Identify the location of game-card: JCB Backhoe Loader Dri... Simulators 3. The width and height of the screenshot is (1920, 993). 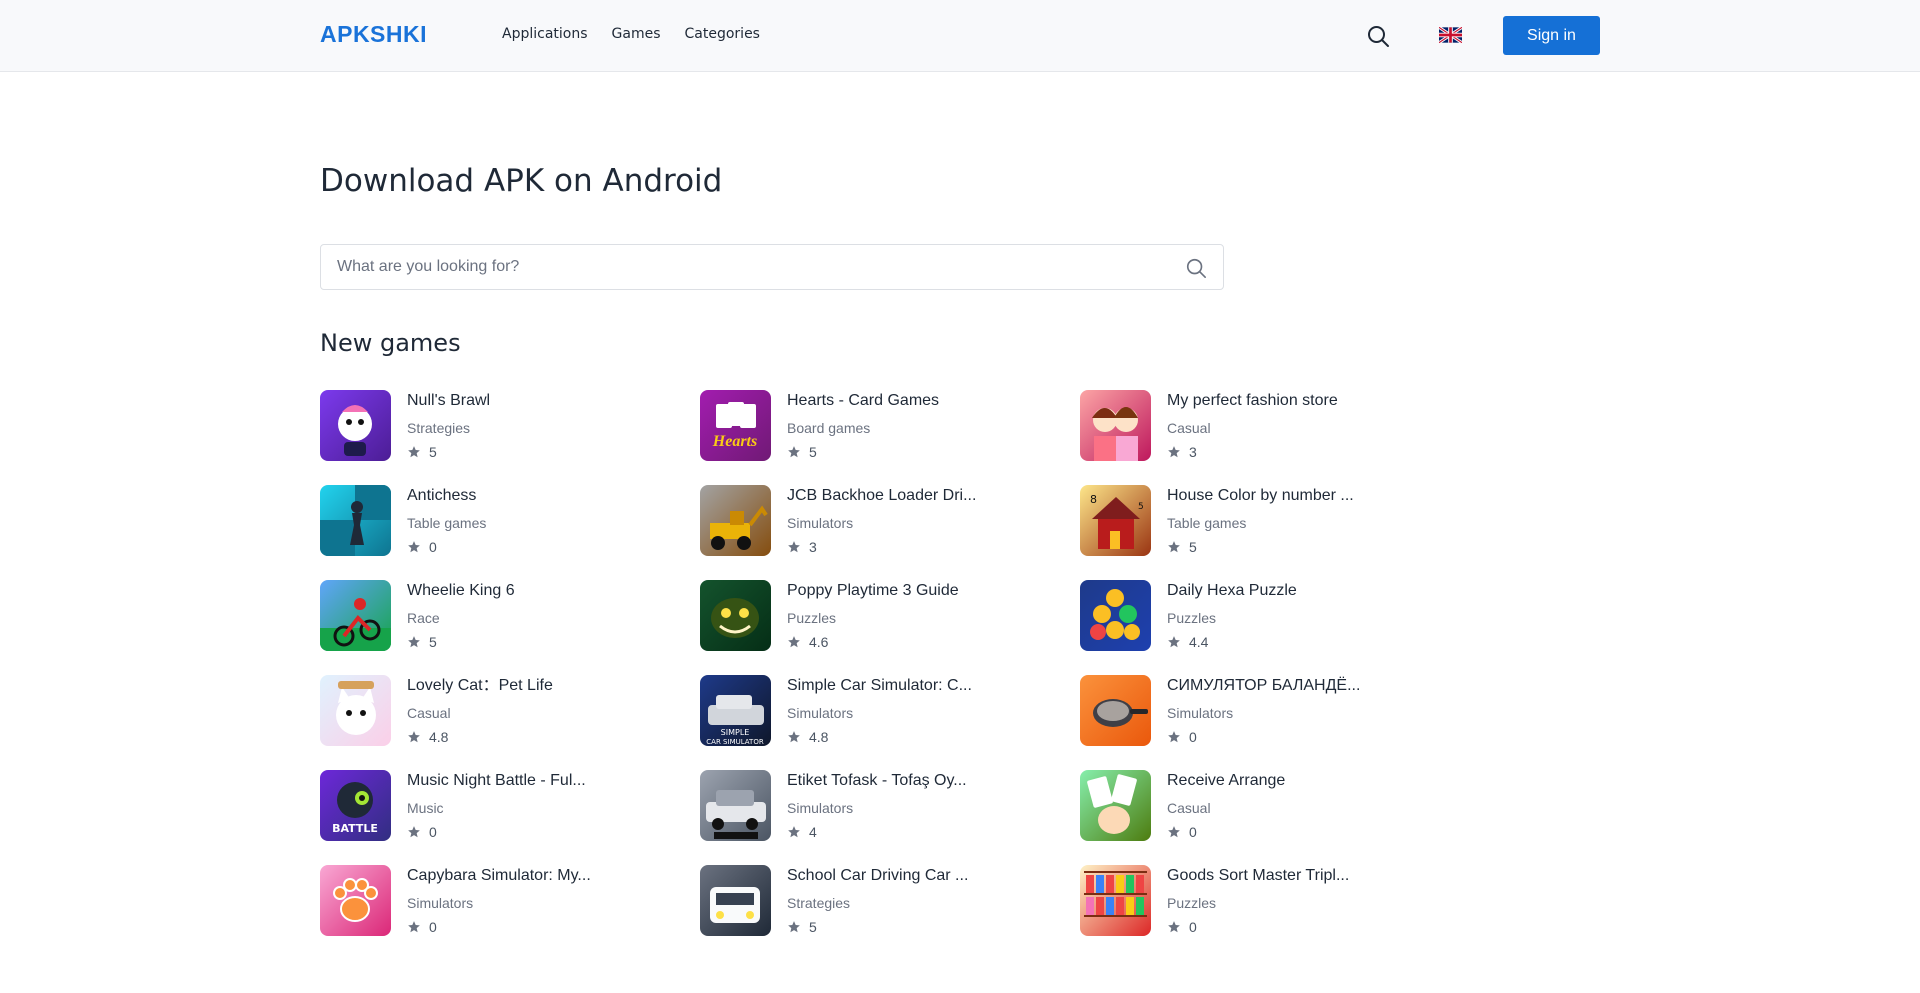
(890, 532).